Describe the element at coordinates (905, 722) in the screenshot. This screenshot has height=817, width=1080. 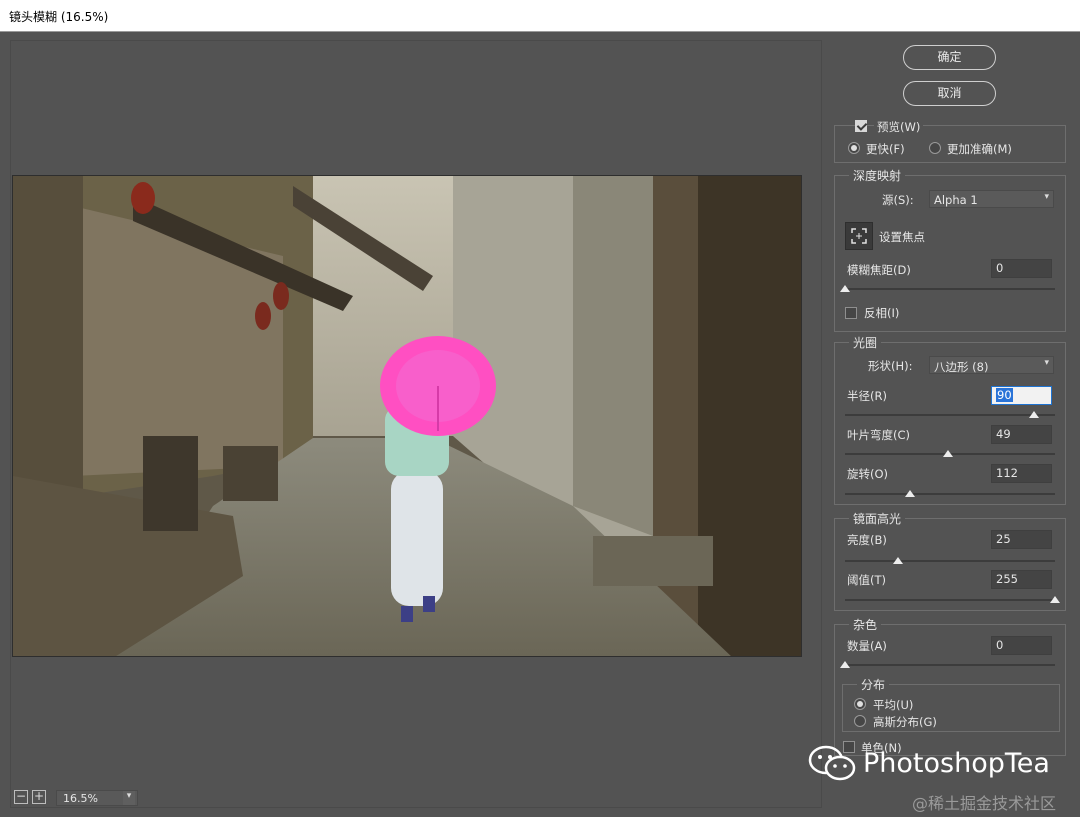
I see `gaussian-label: 高斯分布(G)` at that location.